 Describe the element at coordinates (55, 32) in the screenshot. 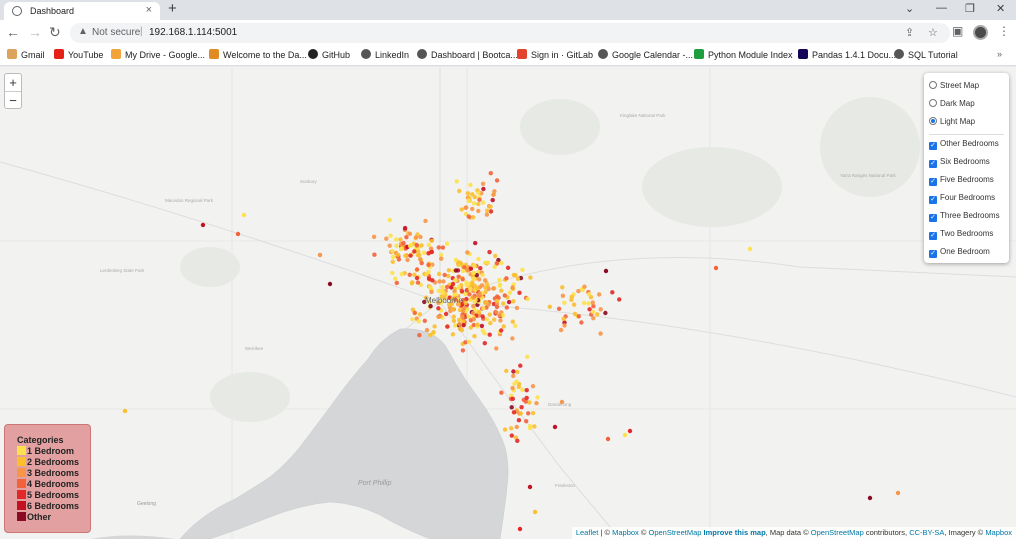

I see `reload-icon: ↻` at that location.